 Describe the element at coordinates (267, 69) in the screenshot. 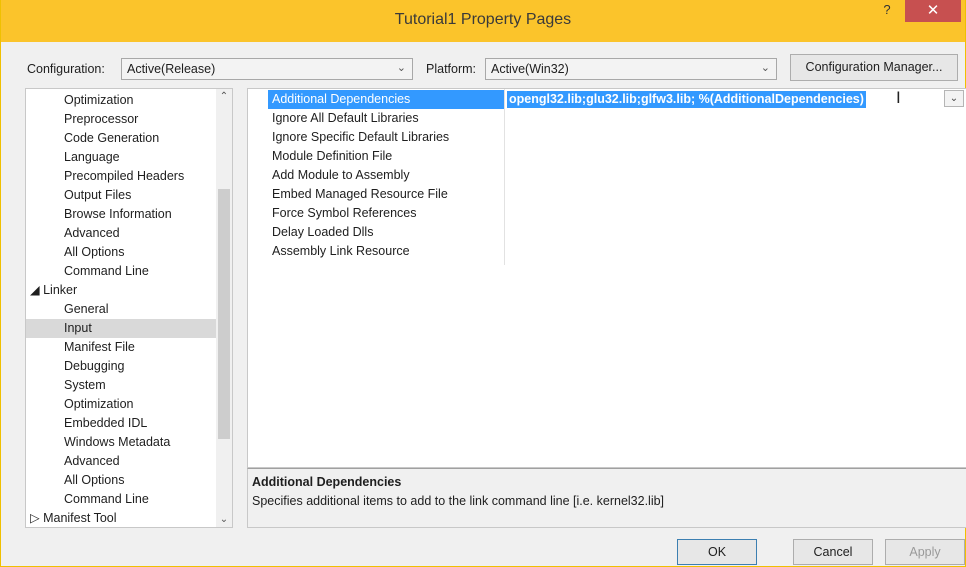

I see `configuration-combo: Active(Release) ⌄` at that location.